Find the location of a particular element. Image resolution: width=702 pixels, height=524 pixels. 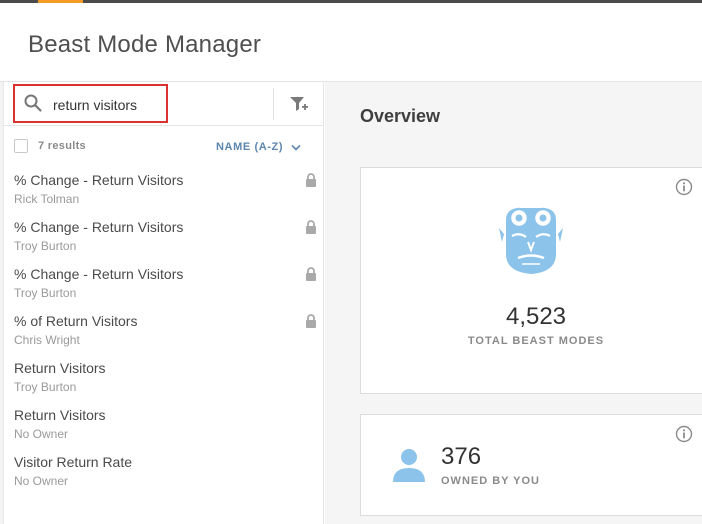

search-input is located at coordinates (108, 105).